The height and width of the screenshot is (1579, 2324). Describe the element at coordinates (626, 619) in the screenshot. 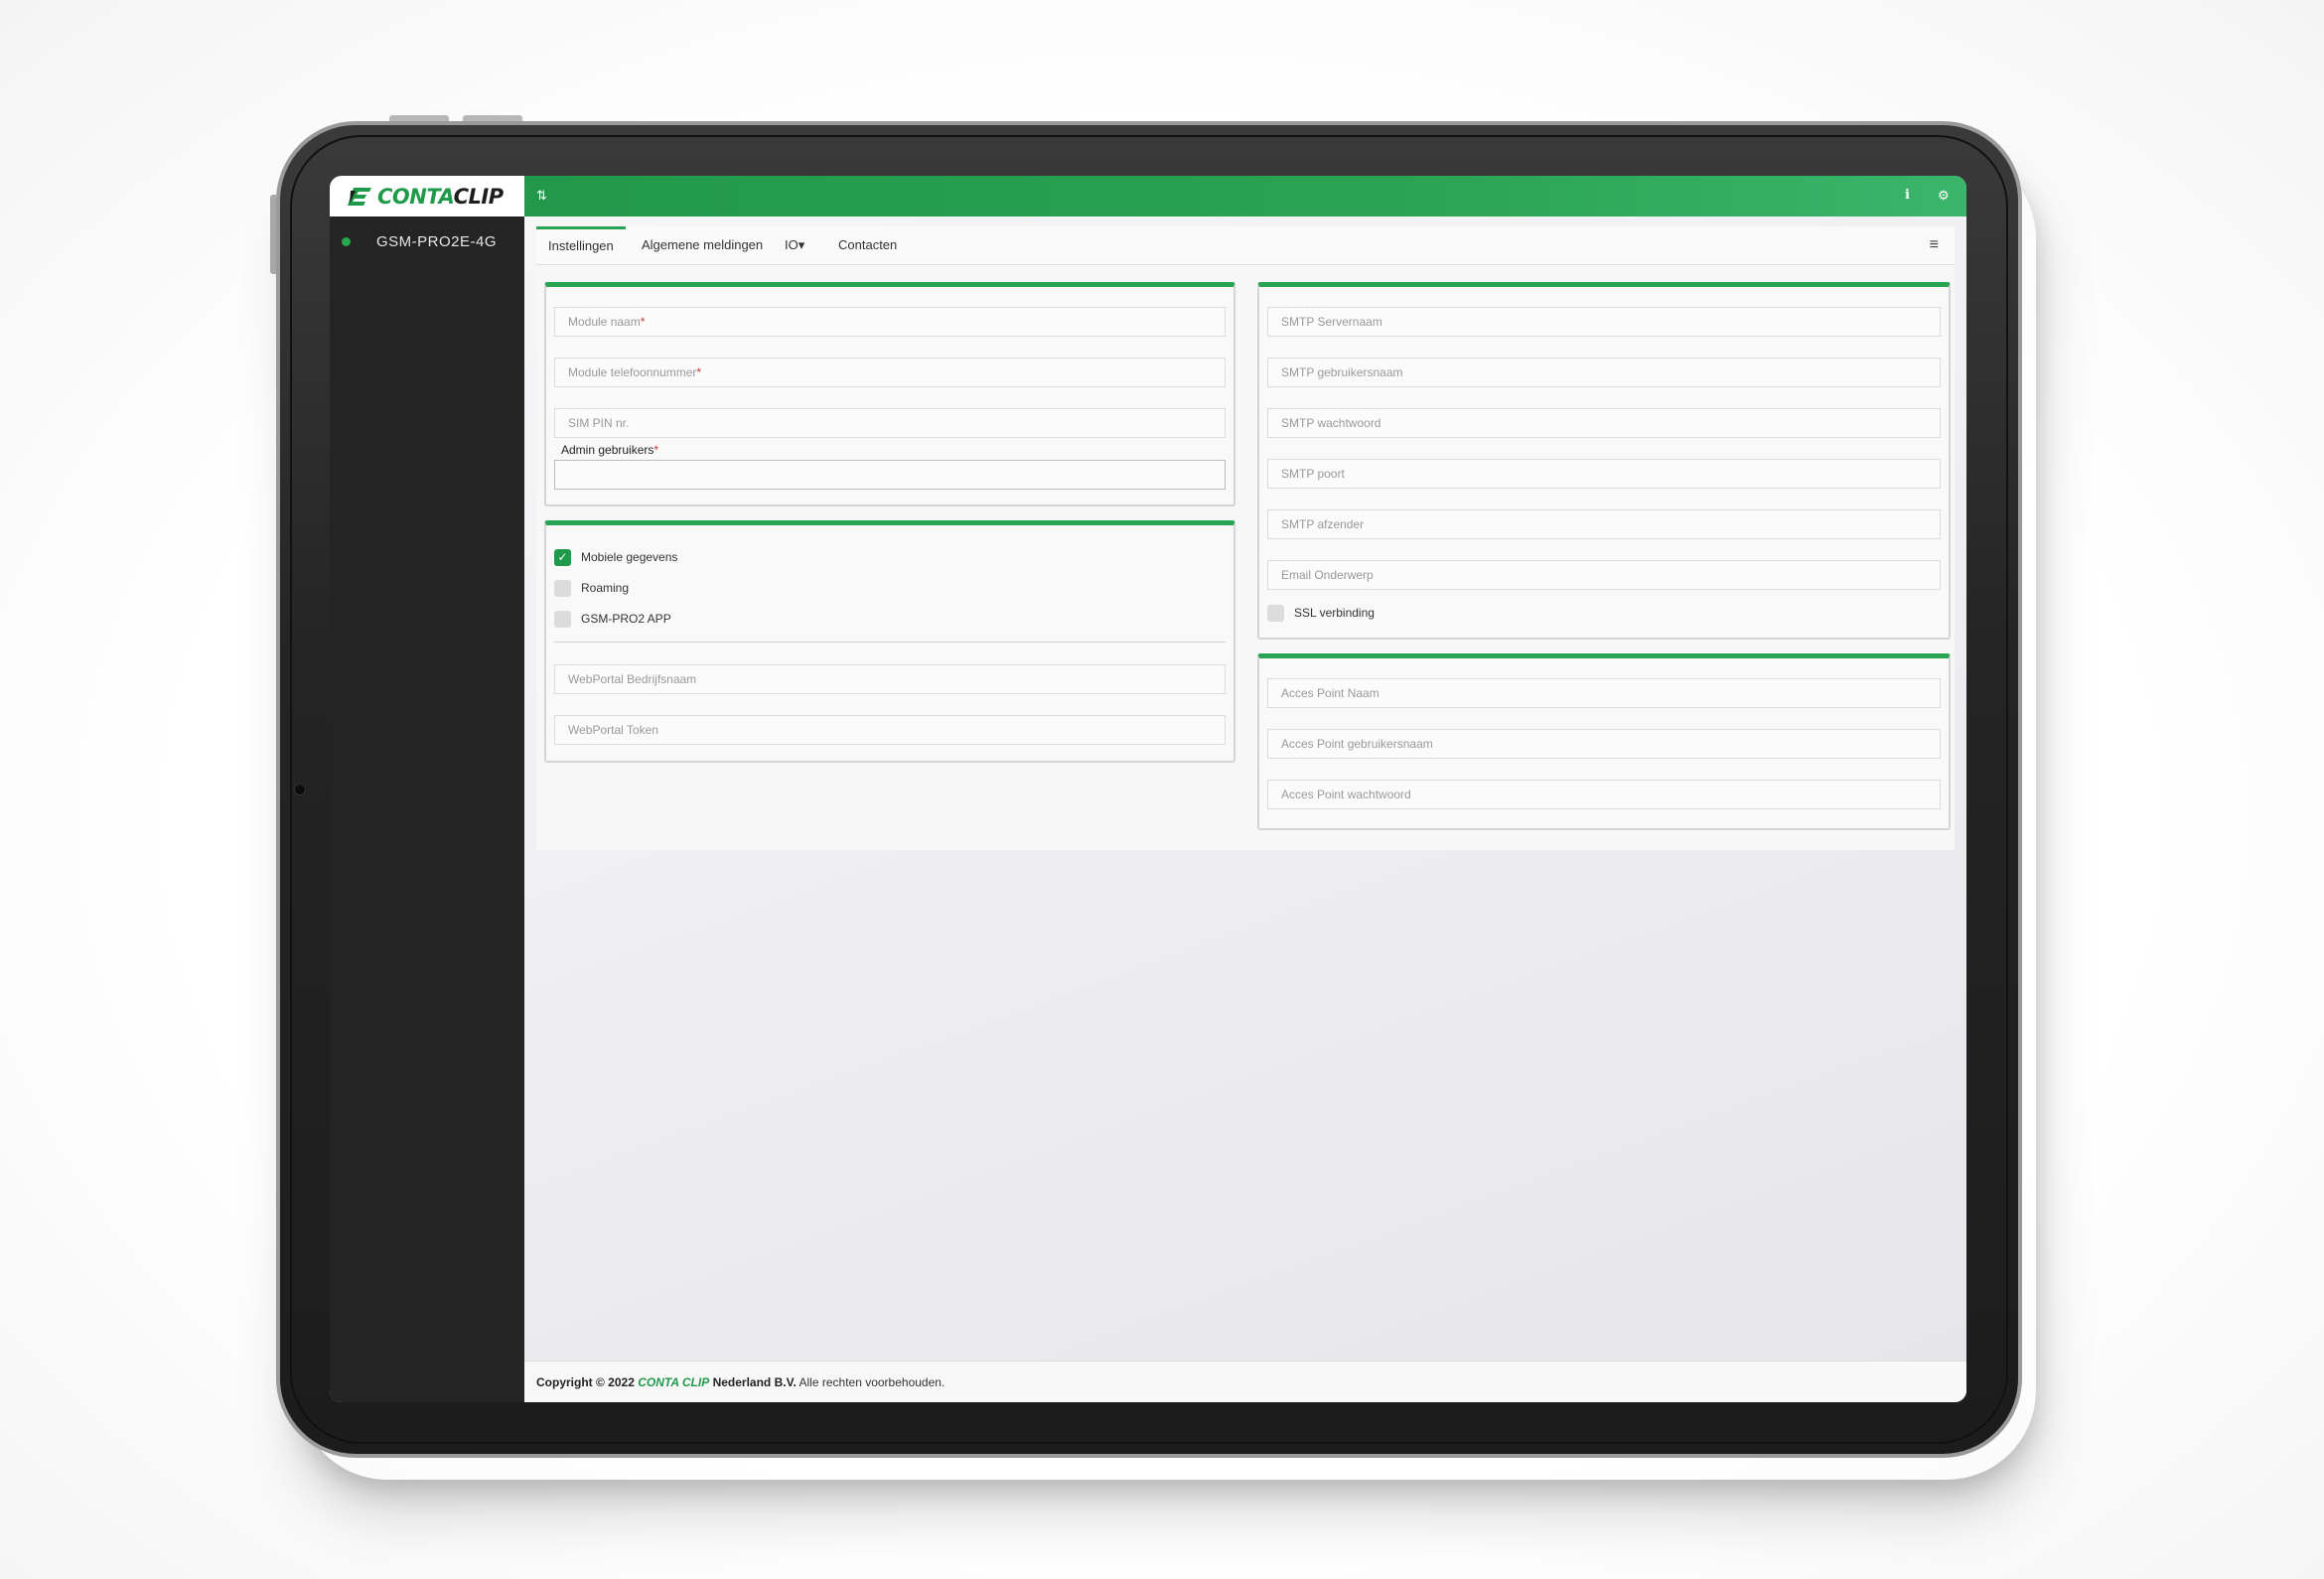

I see `app-label: GSM-PRO2 APP` at that location.